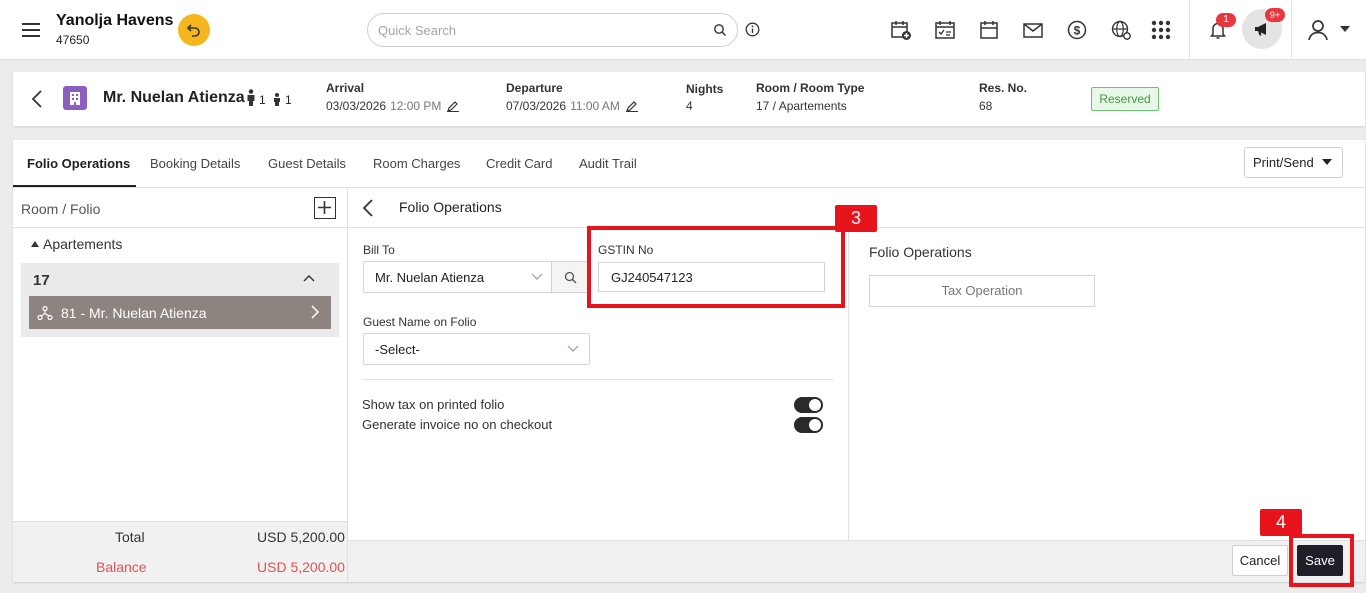  I want to click on tab-audit-trail: Audit Trail, so click(608, 163).